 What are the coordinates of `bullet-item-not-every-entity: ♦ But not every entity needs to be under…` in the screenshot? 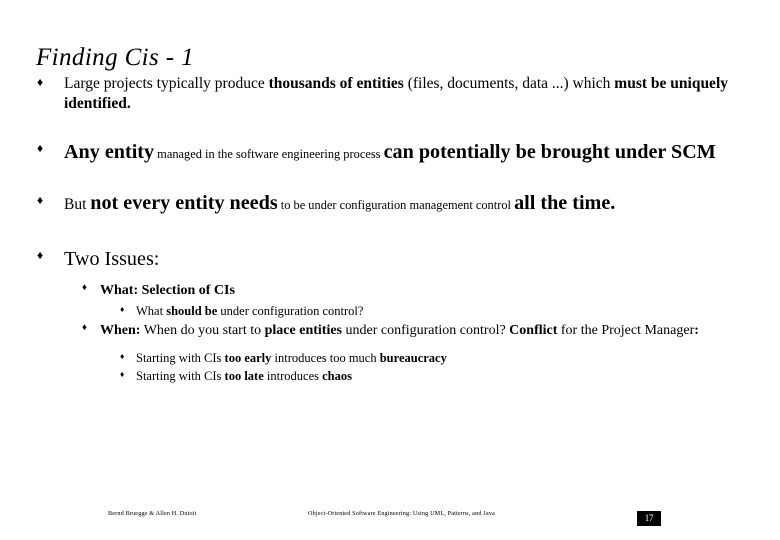 It's located at (390, 204).